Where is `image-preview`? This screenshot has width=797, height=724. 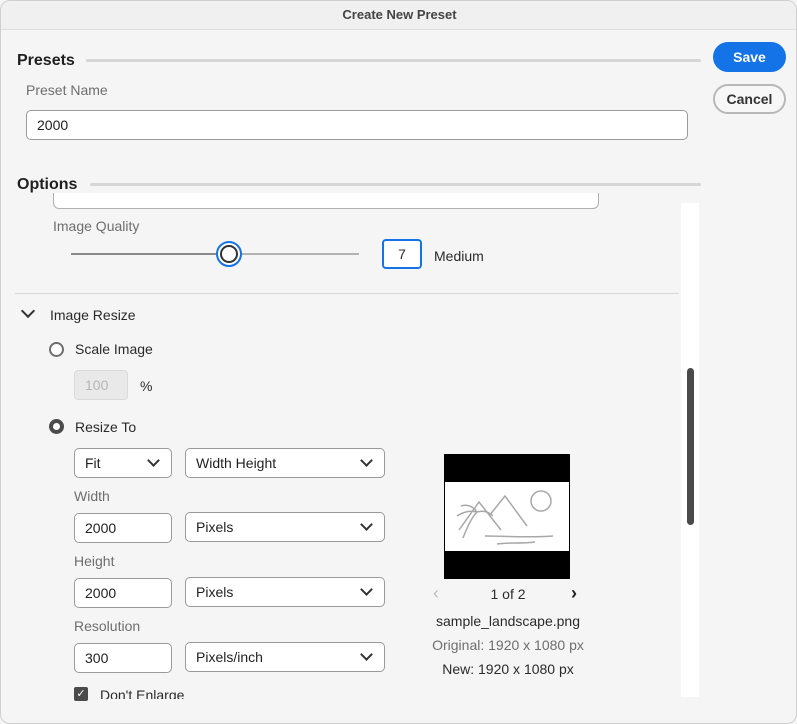 image-preview is located at coordinates (507, 516).